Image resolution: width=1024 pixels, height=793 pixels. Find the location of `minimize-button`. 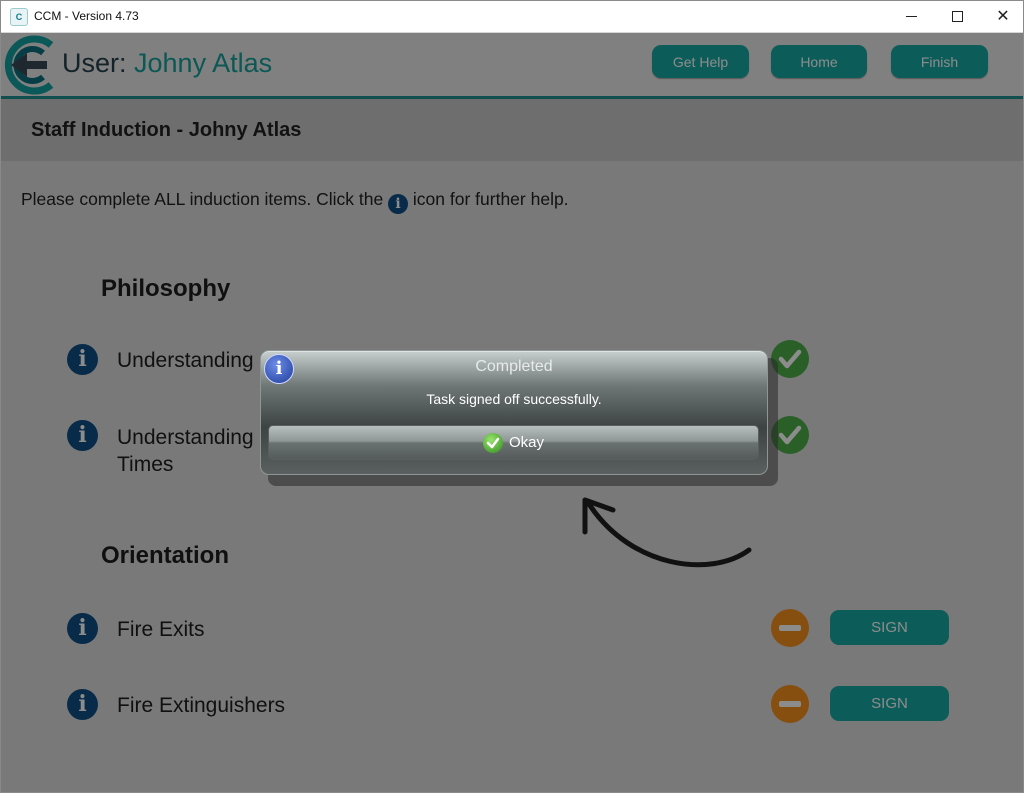

minimize-button is located at coordinates (911, 16).